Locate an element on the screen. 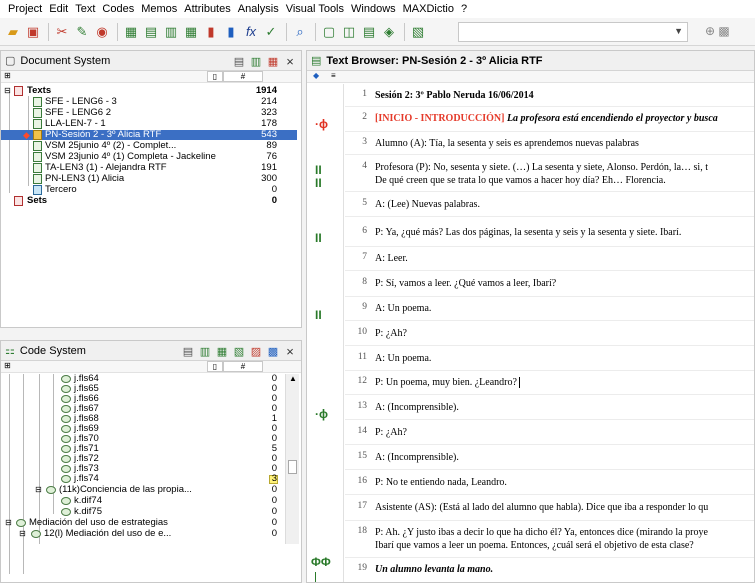 The height and width of the screenshot is (583, 755). code-item: k.dif74 0 is located at coordinates (149, 501).